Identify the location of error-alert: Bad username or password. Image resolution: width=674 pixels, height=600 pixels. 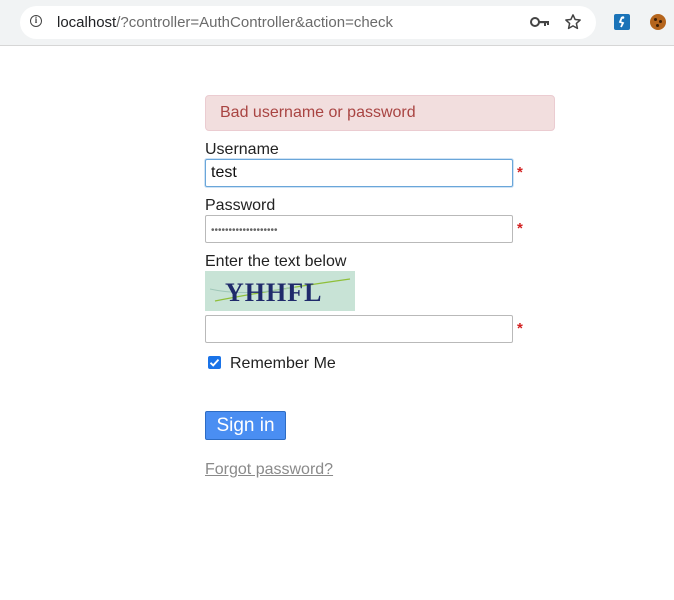
(380, 113).